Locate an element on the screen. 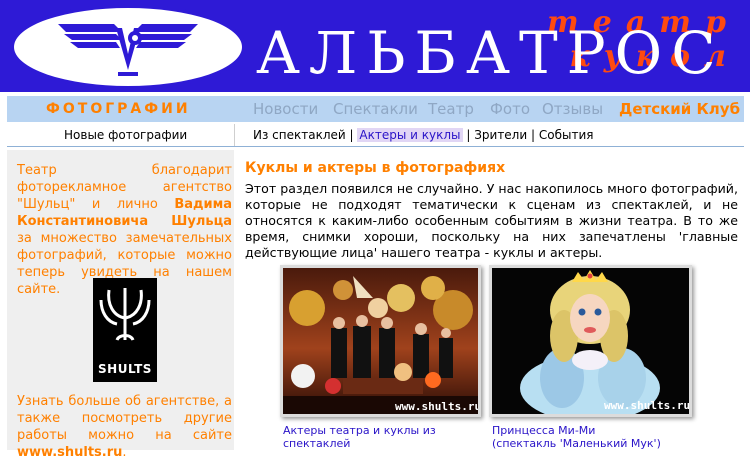 This screenshot has height=461, width=750. photo-actors-image: www.shults.ru is located at coordinates (380, 341).